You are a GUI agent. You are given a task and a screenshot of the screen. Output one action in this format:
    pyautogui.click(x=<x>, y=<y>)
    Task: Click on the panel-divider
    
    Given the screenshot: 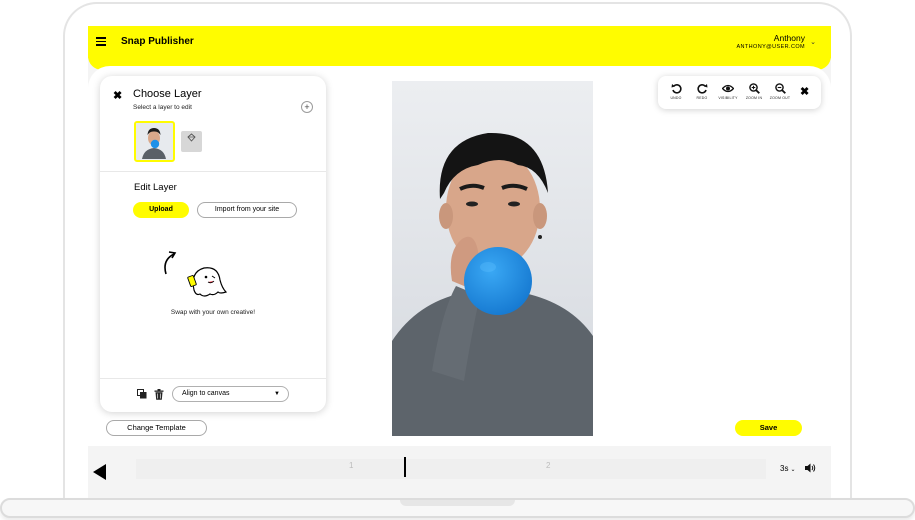 What is the action you would take?
    pyautogui.click(x=213, y=171)
    